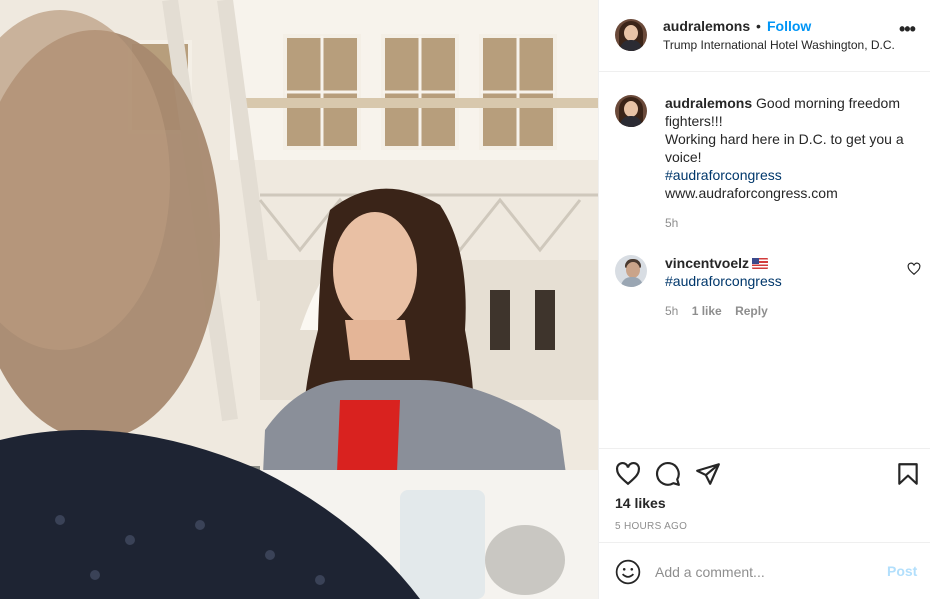 The height and width of the screenshot is (599, 930). What do you see at coordinates (631, 35) in the screenshot?
I see `author-avatar` at bounding box center [631, 35].